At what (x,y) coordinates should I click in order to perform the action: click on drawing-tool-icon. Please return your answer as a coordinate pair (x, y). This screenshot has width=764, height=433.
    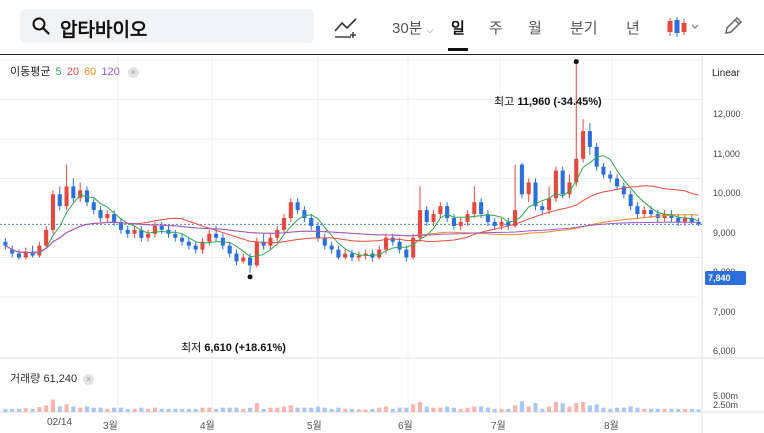
    Looking at the image, I should click on (346, 28).